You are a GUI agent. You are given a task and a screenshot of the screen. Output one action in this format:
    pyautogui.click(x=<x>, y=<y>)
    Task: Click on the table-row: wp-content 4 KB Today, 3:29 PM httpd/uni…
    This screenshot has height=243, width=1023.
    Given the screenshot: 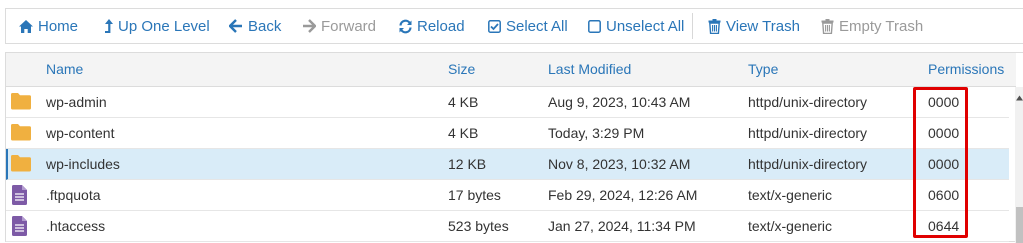 What is the action you would take?
    pyautogui.click(x=507, y=133)
    